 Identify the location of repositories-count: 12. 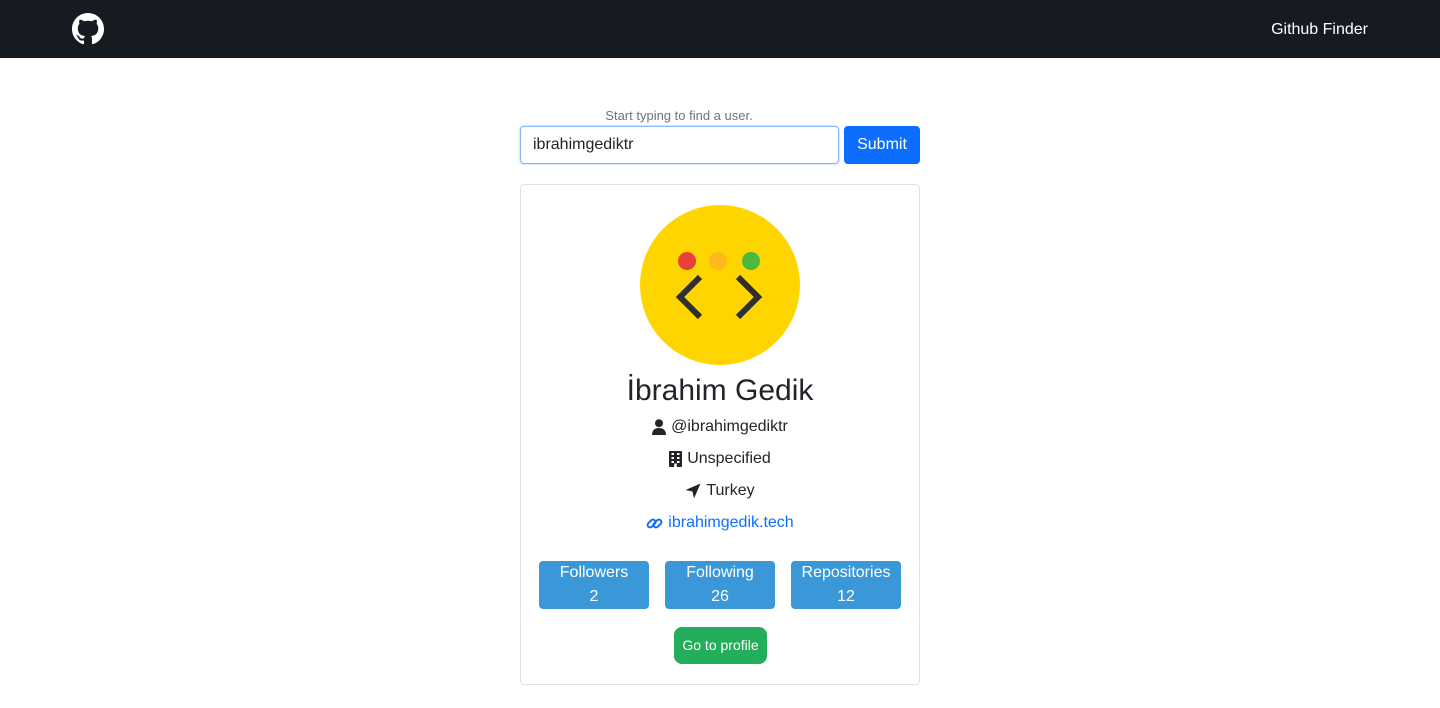
(846, 596).